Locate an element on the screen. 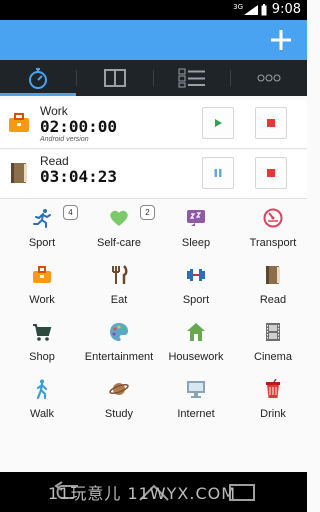 The image size is (320, 512). tab-log is located at coordinates (115, 78).